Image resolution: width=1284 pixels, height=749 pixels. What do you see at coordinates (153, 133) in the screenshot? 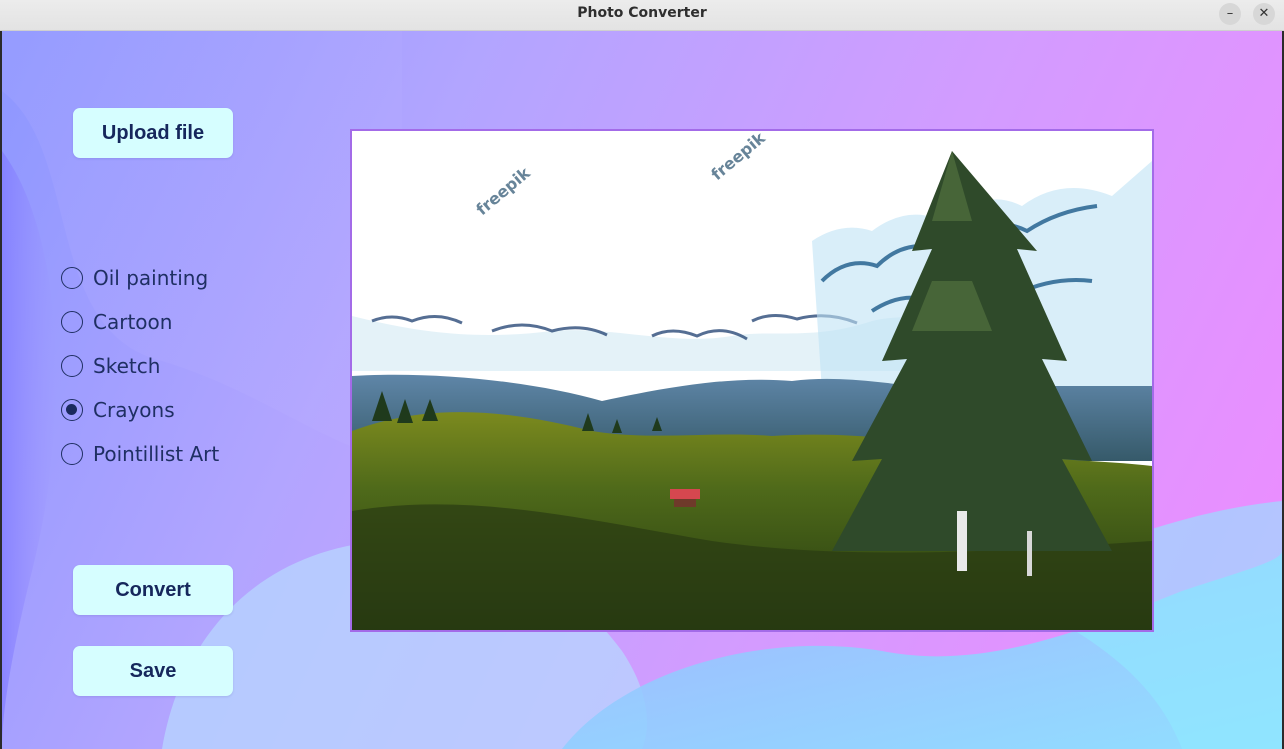
I see `upload-file-button: Upload file` at bounding box center [153, 133].